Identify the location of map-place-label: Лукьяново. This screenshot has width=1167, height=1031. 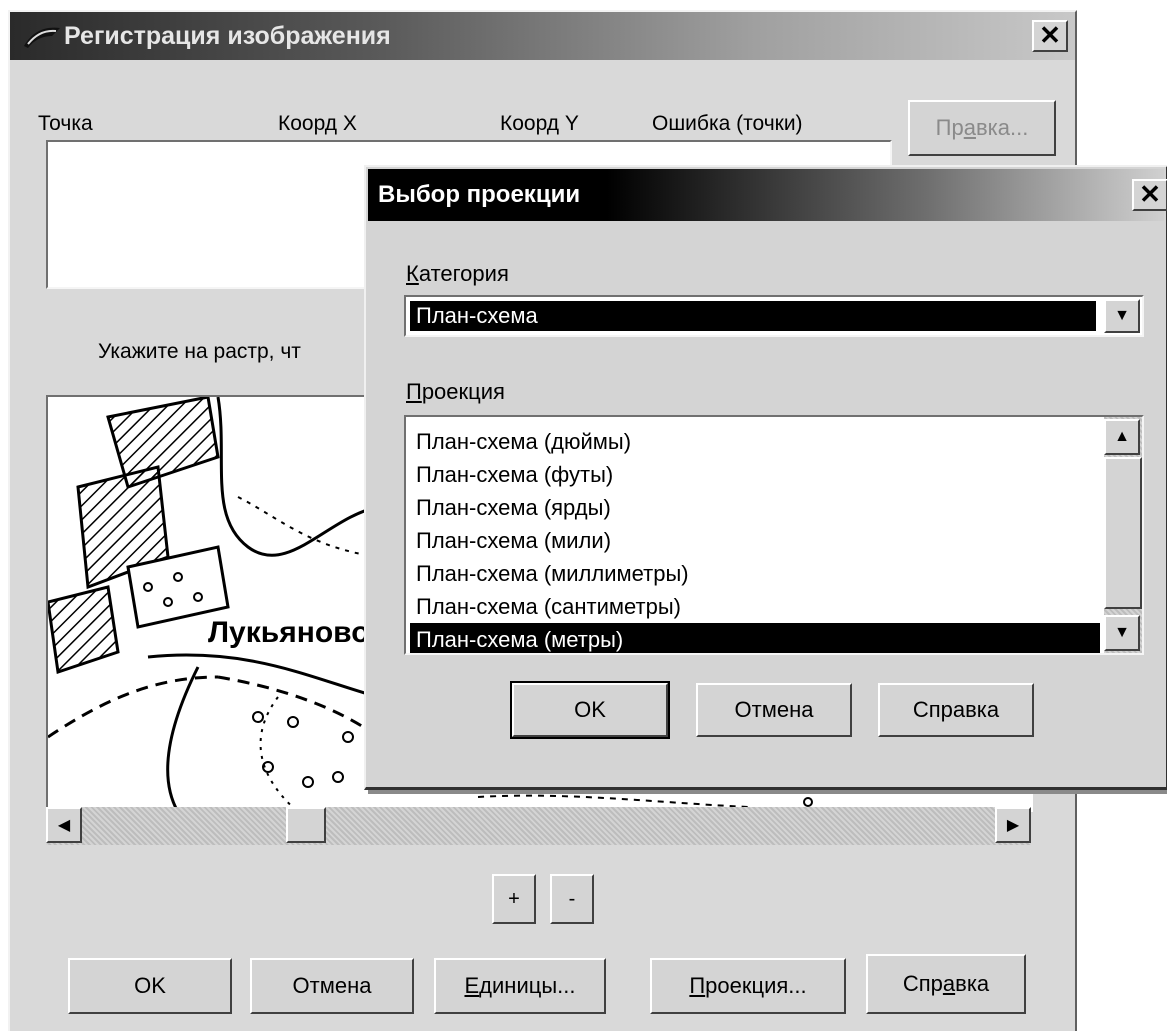
(289, 632).